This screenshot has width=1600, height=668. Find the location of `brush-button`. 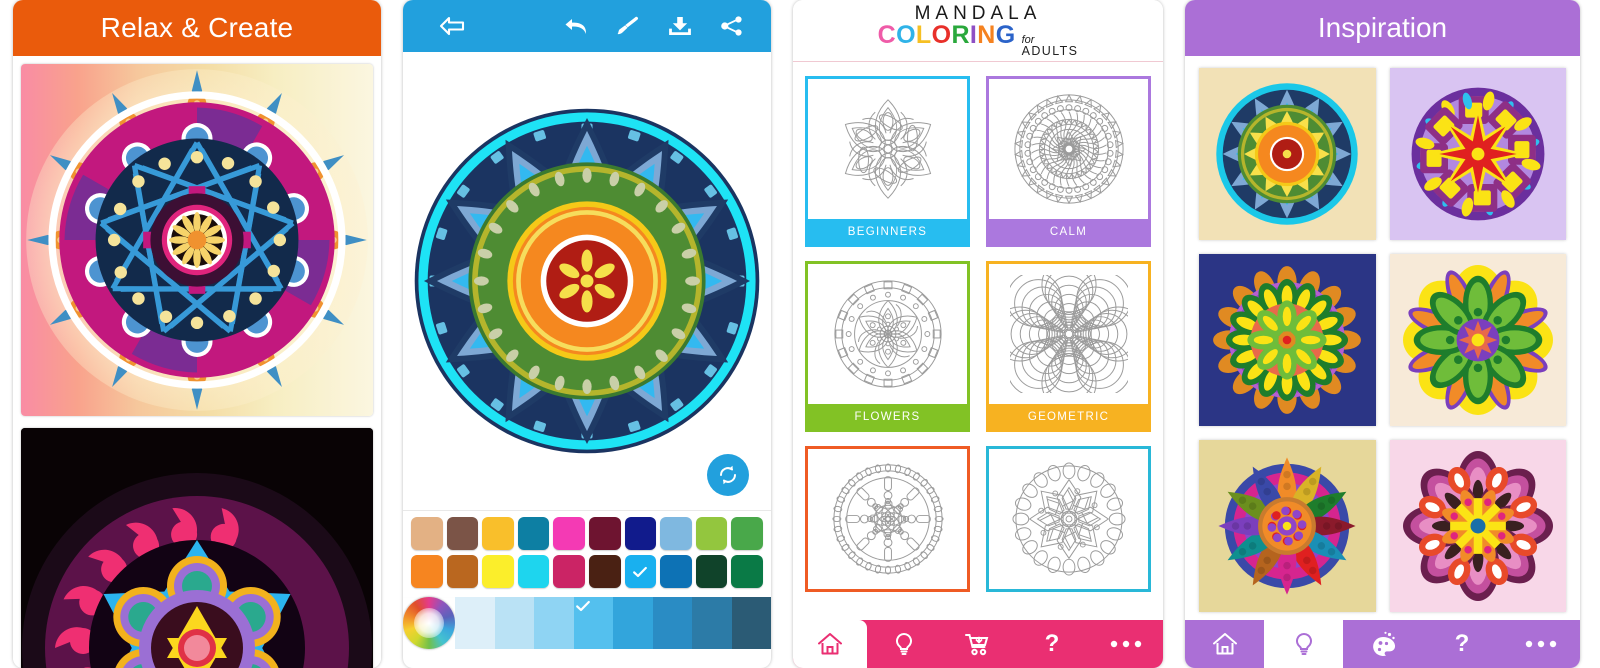

brush-button is located at coordinates (628, 26).